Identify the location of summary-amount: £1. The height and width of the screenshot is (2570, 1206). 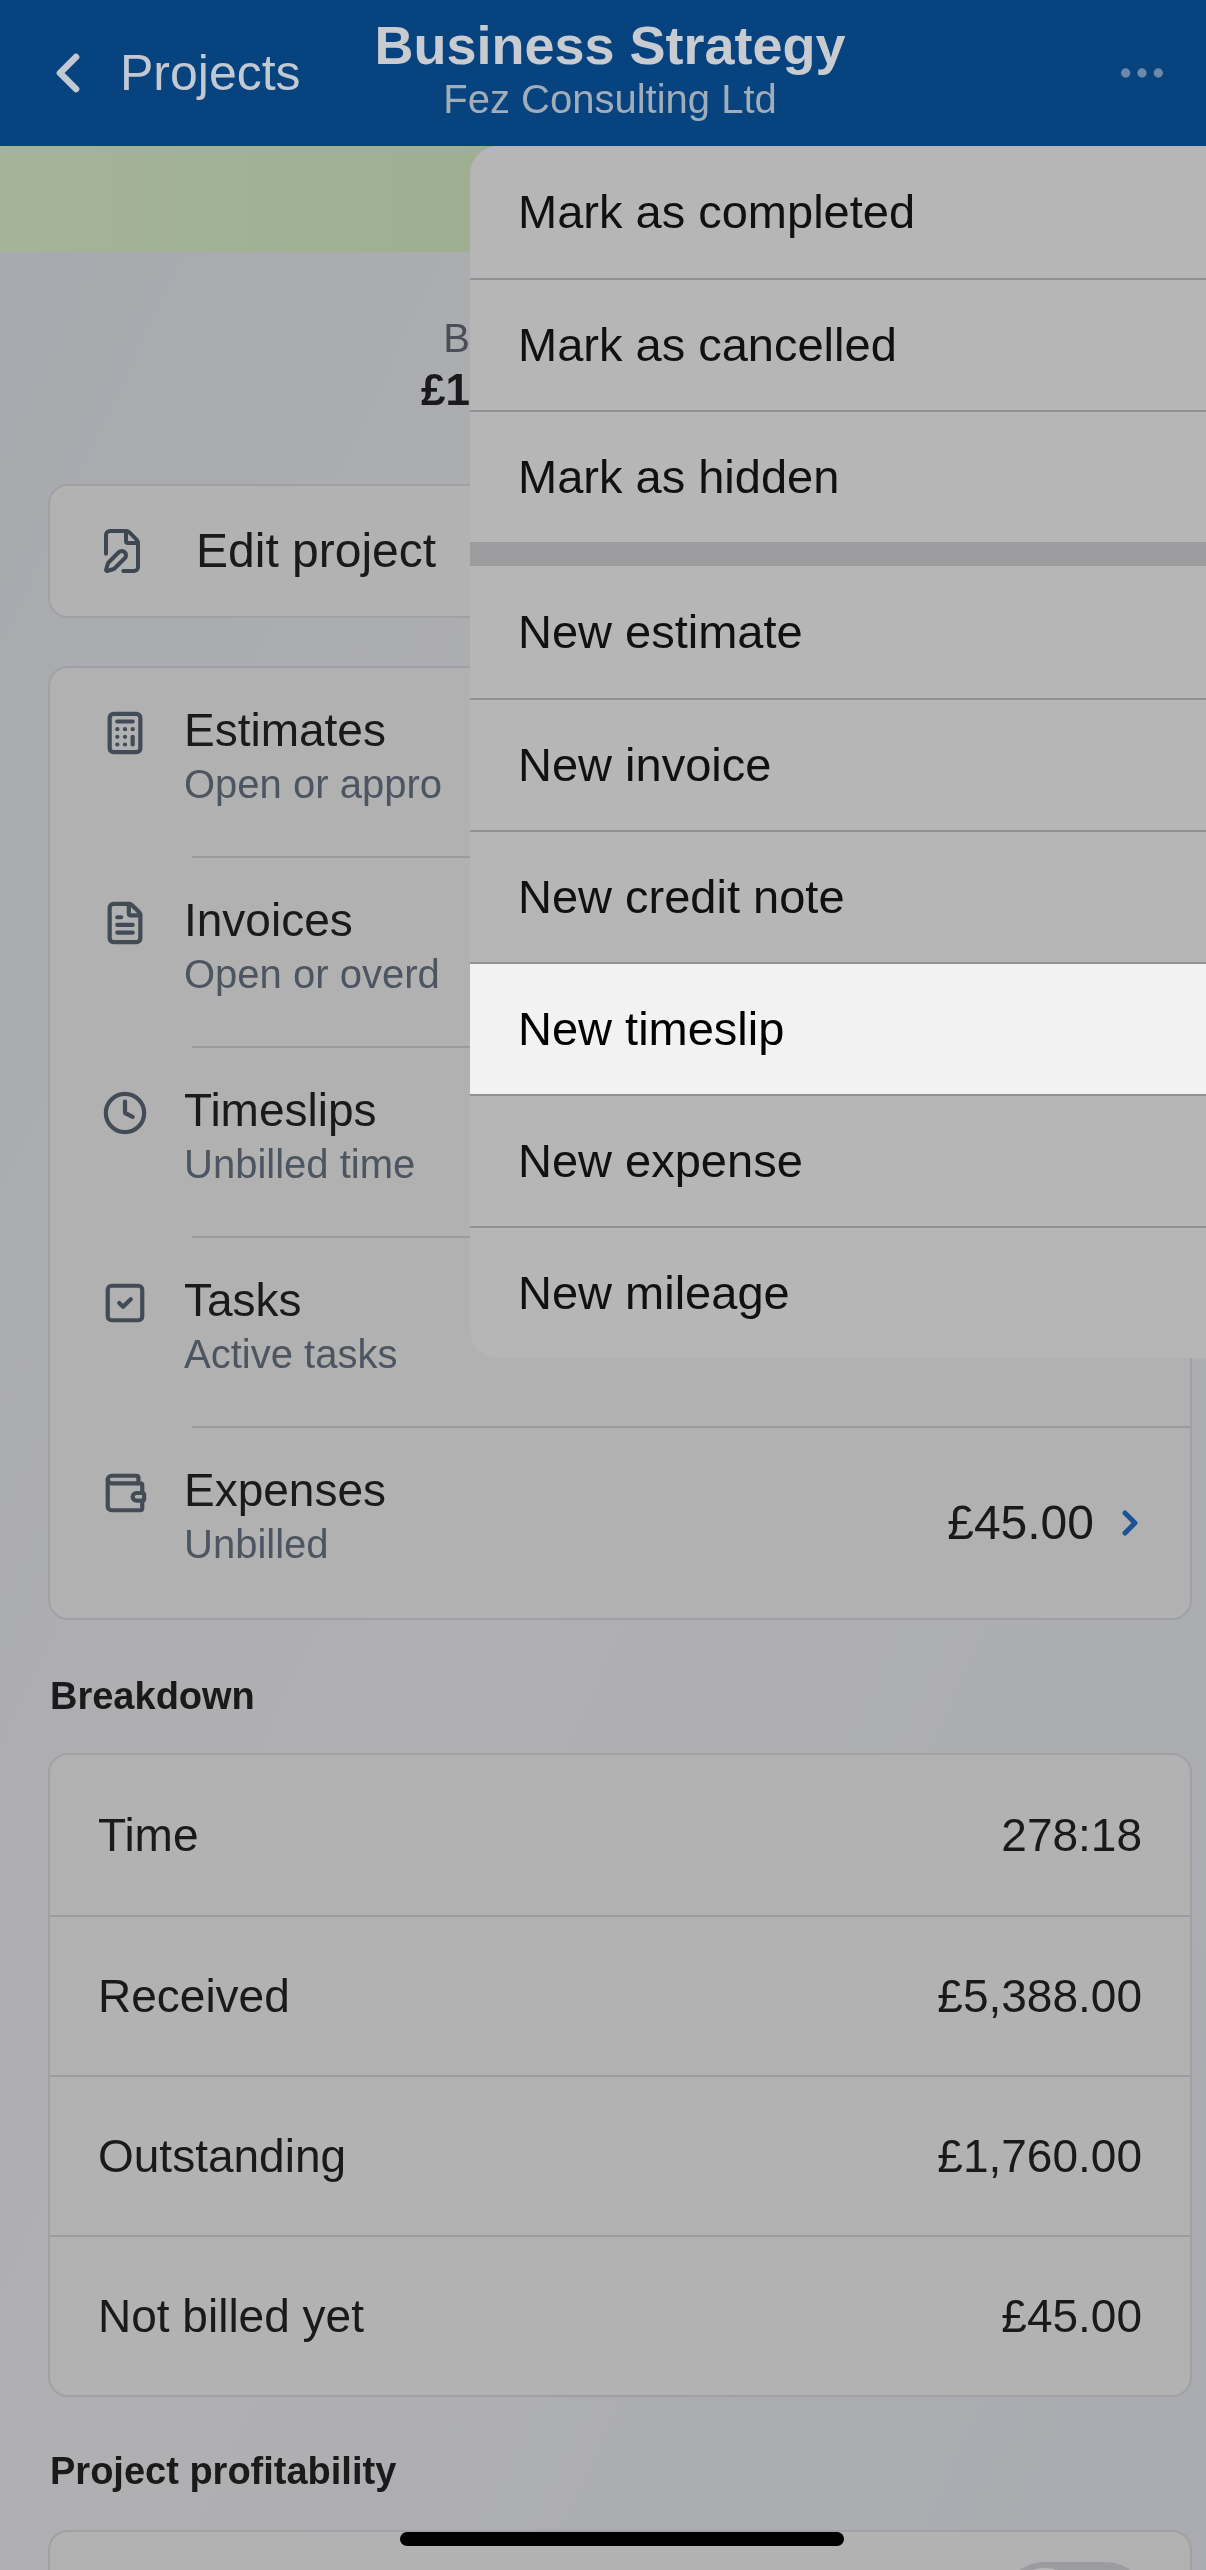
(445, 390).